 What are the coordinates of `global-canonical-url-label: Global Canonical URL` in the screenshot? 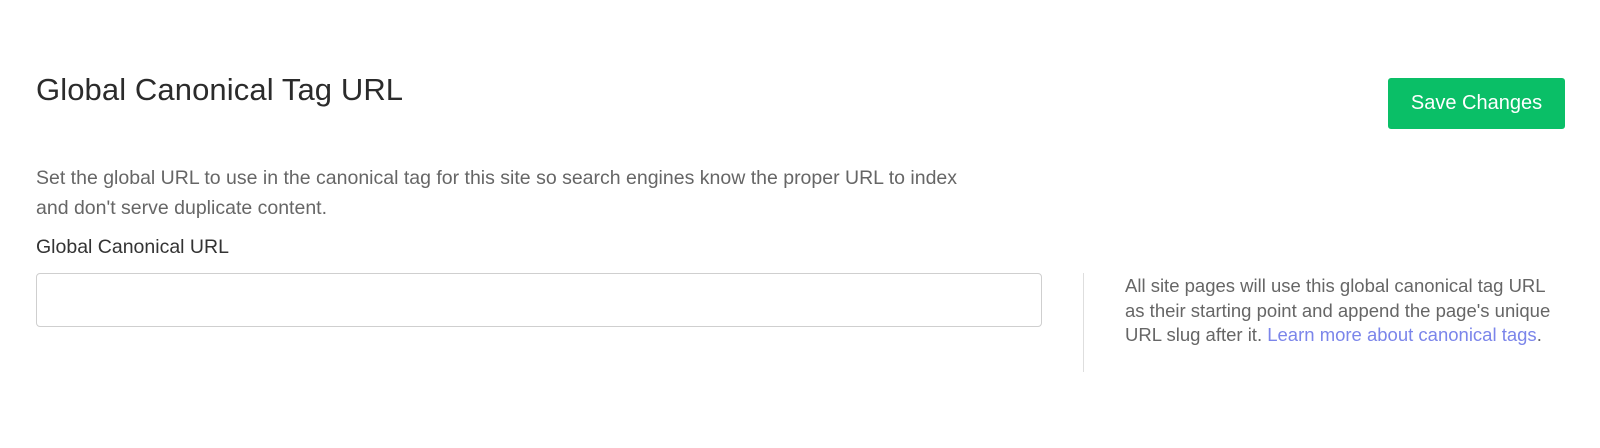 It's located at (132, 247).